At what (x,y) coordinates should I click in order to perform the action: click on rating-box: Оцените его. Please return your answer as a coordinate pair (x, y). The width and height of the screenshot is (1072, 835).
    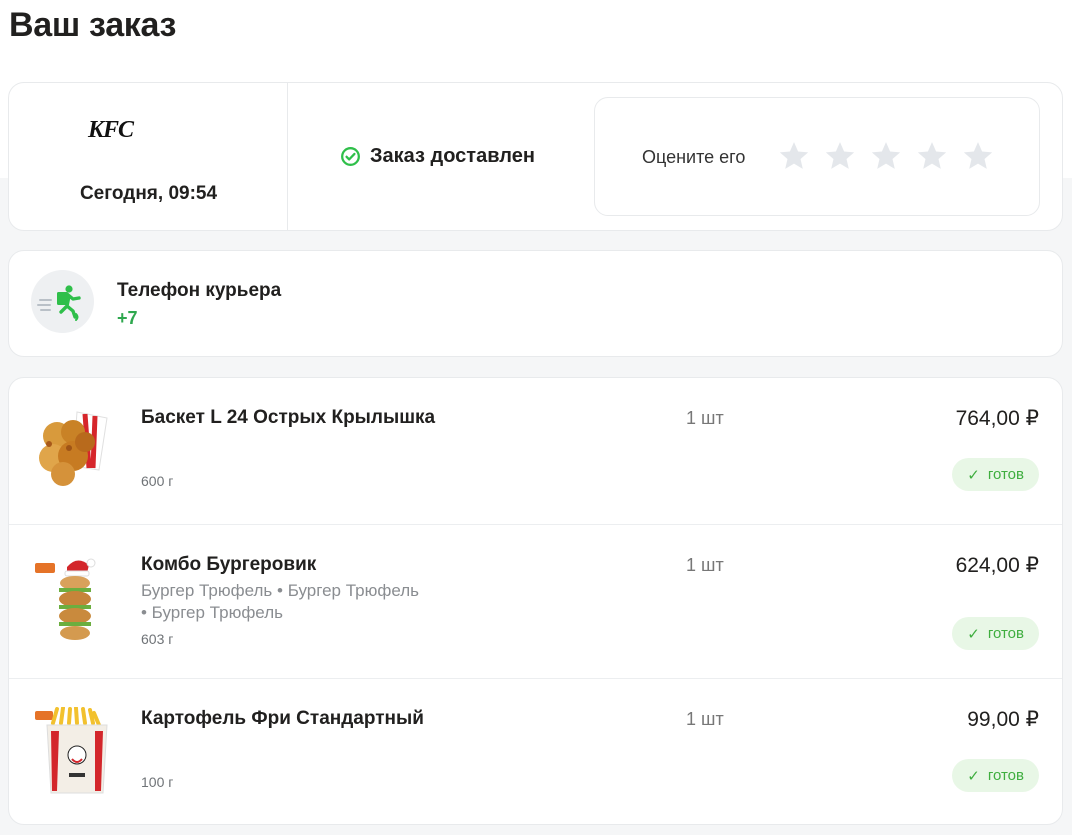
    Looking at the image, I should click on (817, 156).